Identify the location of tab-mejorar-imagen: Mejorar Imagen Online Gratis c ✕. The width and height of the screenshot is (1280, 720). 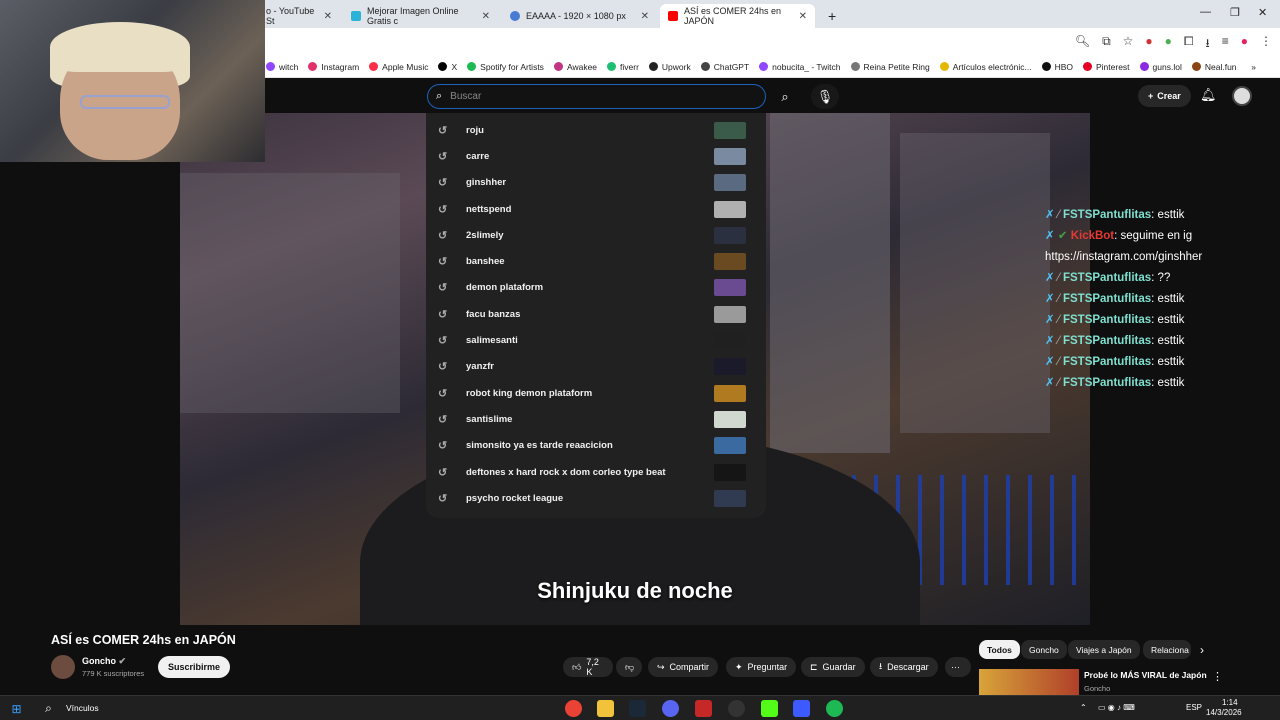
(420, 16).